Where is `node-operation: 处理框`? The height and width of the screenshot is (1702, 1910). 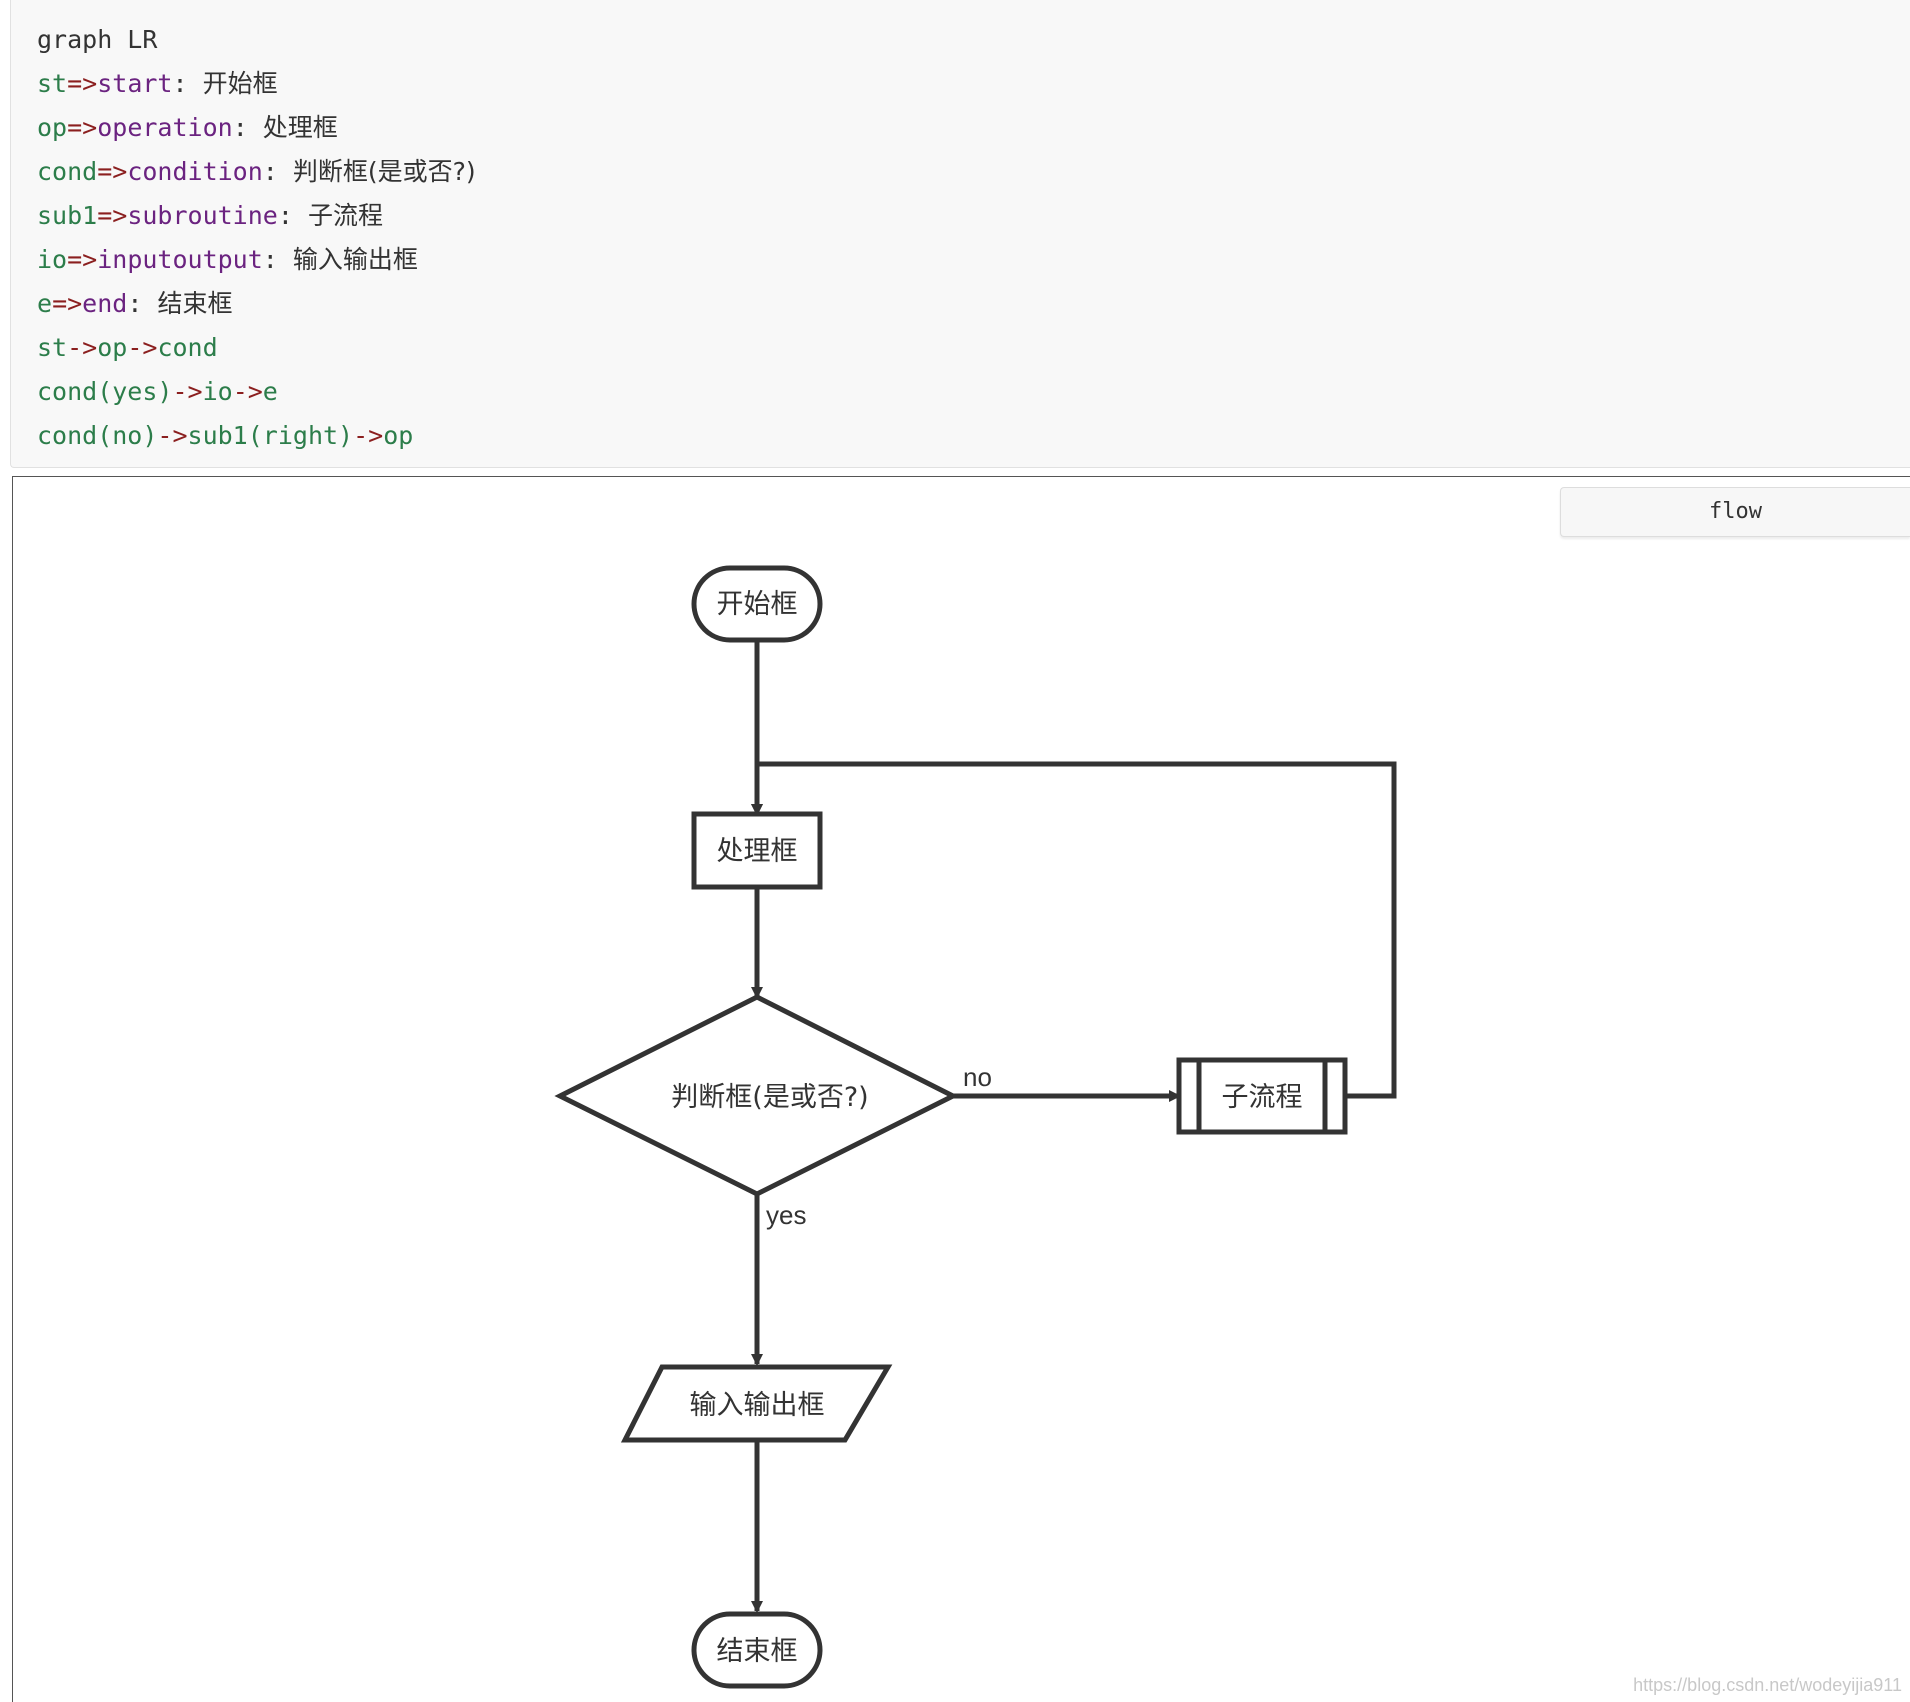 node-operation: 处理框 is located at coordinates (757, 850).